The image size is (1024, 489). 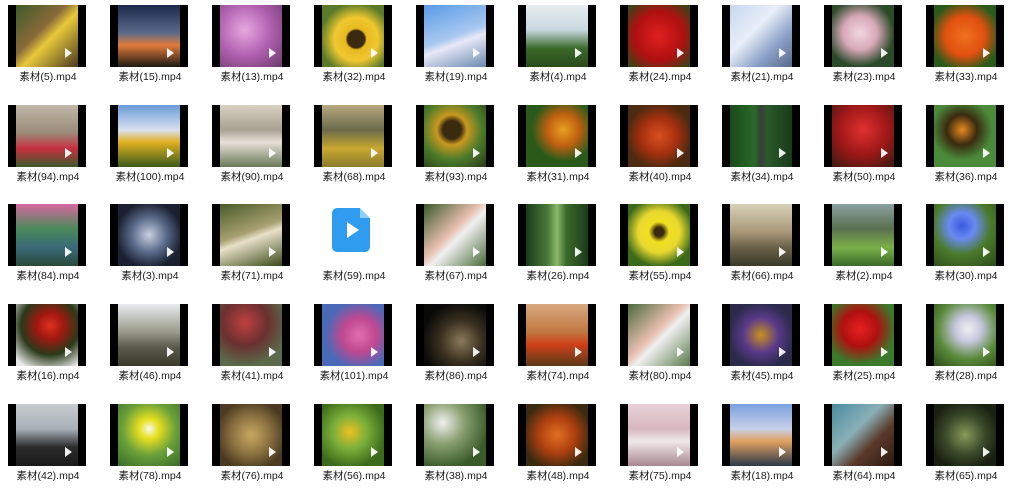 I want to click on file-name-label: 素材(25).mp4, so click(x=864, y=375).